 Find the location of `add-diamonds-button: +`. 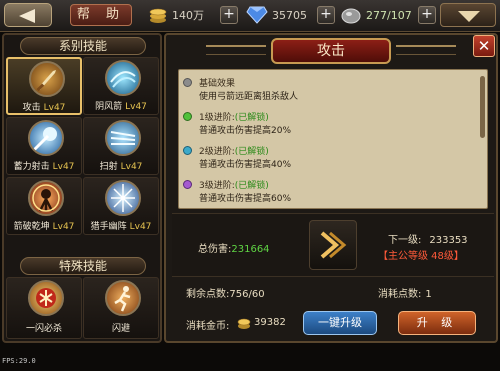

add-diamonds-button: + is located at coordinates (326, 15).